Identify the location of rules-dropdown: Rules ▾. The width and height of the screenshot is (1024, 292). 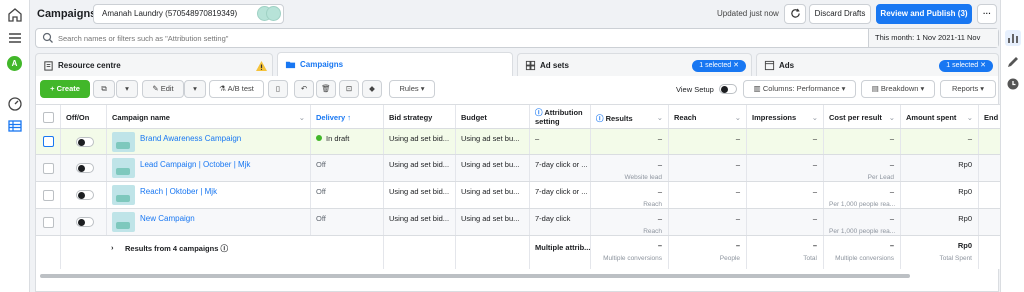
(412, 89).